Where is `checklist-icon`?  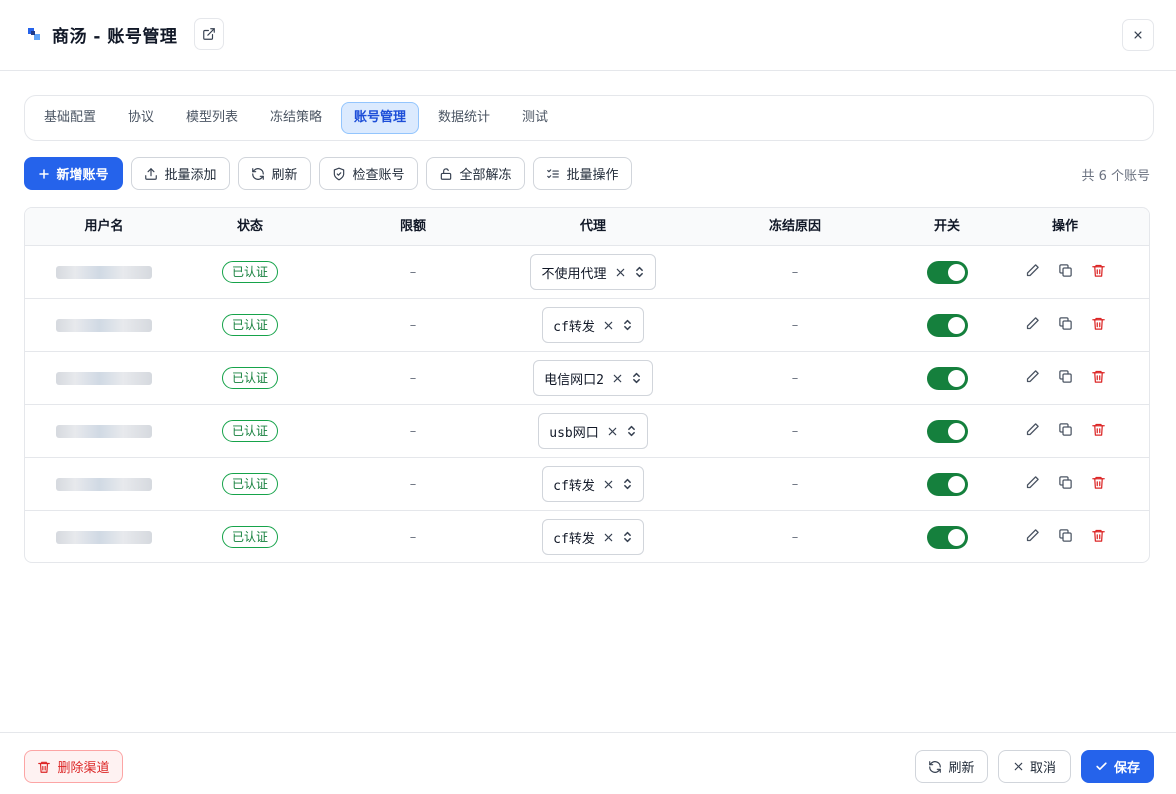
checklist-icon is located at coordinates (553, 173).